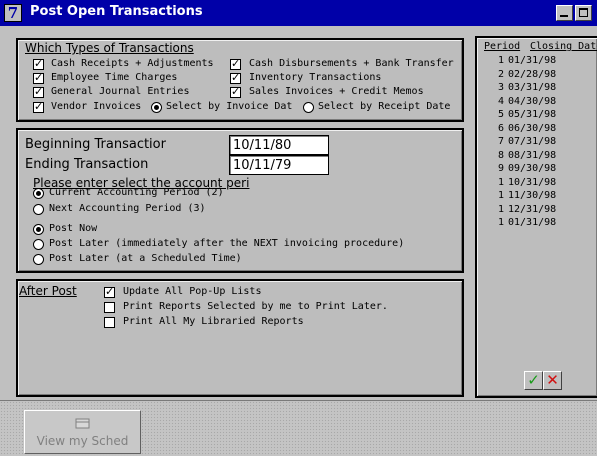 The width and height of the screenshot is (597, 456). Describe the element at coordinates (563, 46) in the screenshot. I see `closing-date-column-header: Closing Date` at that location.